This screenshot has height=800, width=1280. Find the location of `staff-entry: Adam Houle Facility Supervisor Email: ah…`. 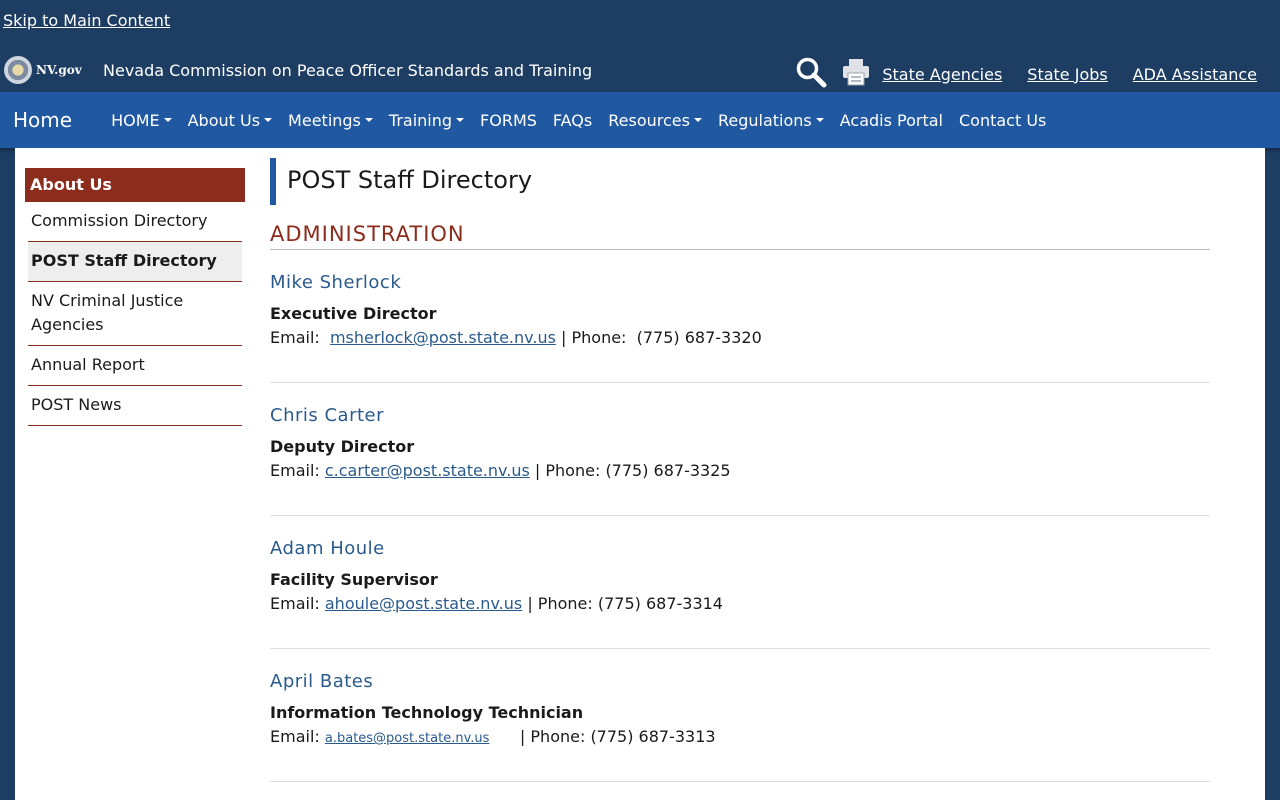

staff-entry: Adam Houle Facility Supervisor Email: ah… is located at coordinates (740, 582).